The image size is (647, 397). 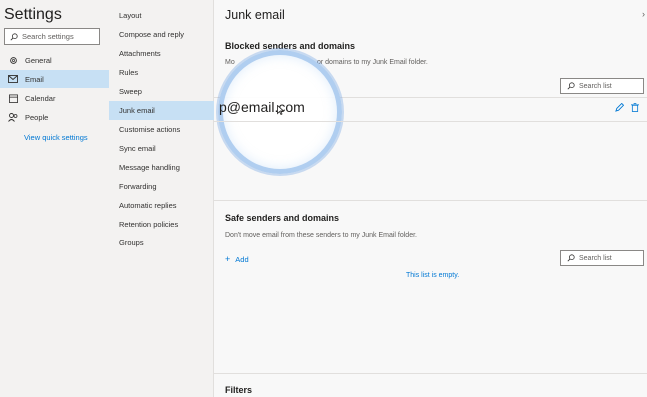 I want to click on people-icon, so click(x=13, y=117).